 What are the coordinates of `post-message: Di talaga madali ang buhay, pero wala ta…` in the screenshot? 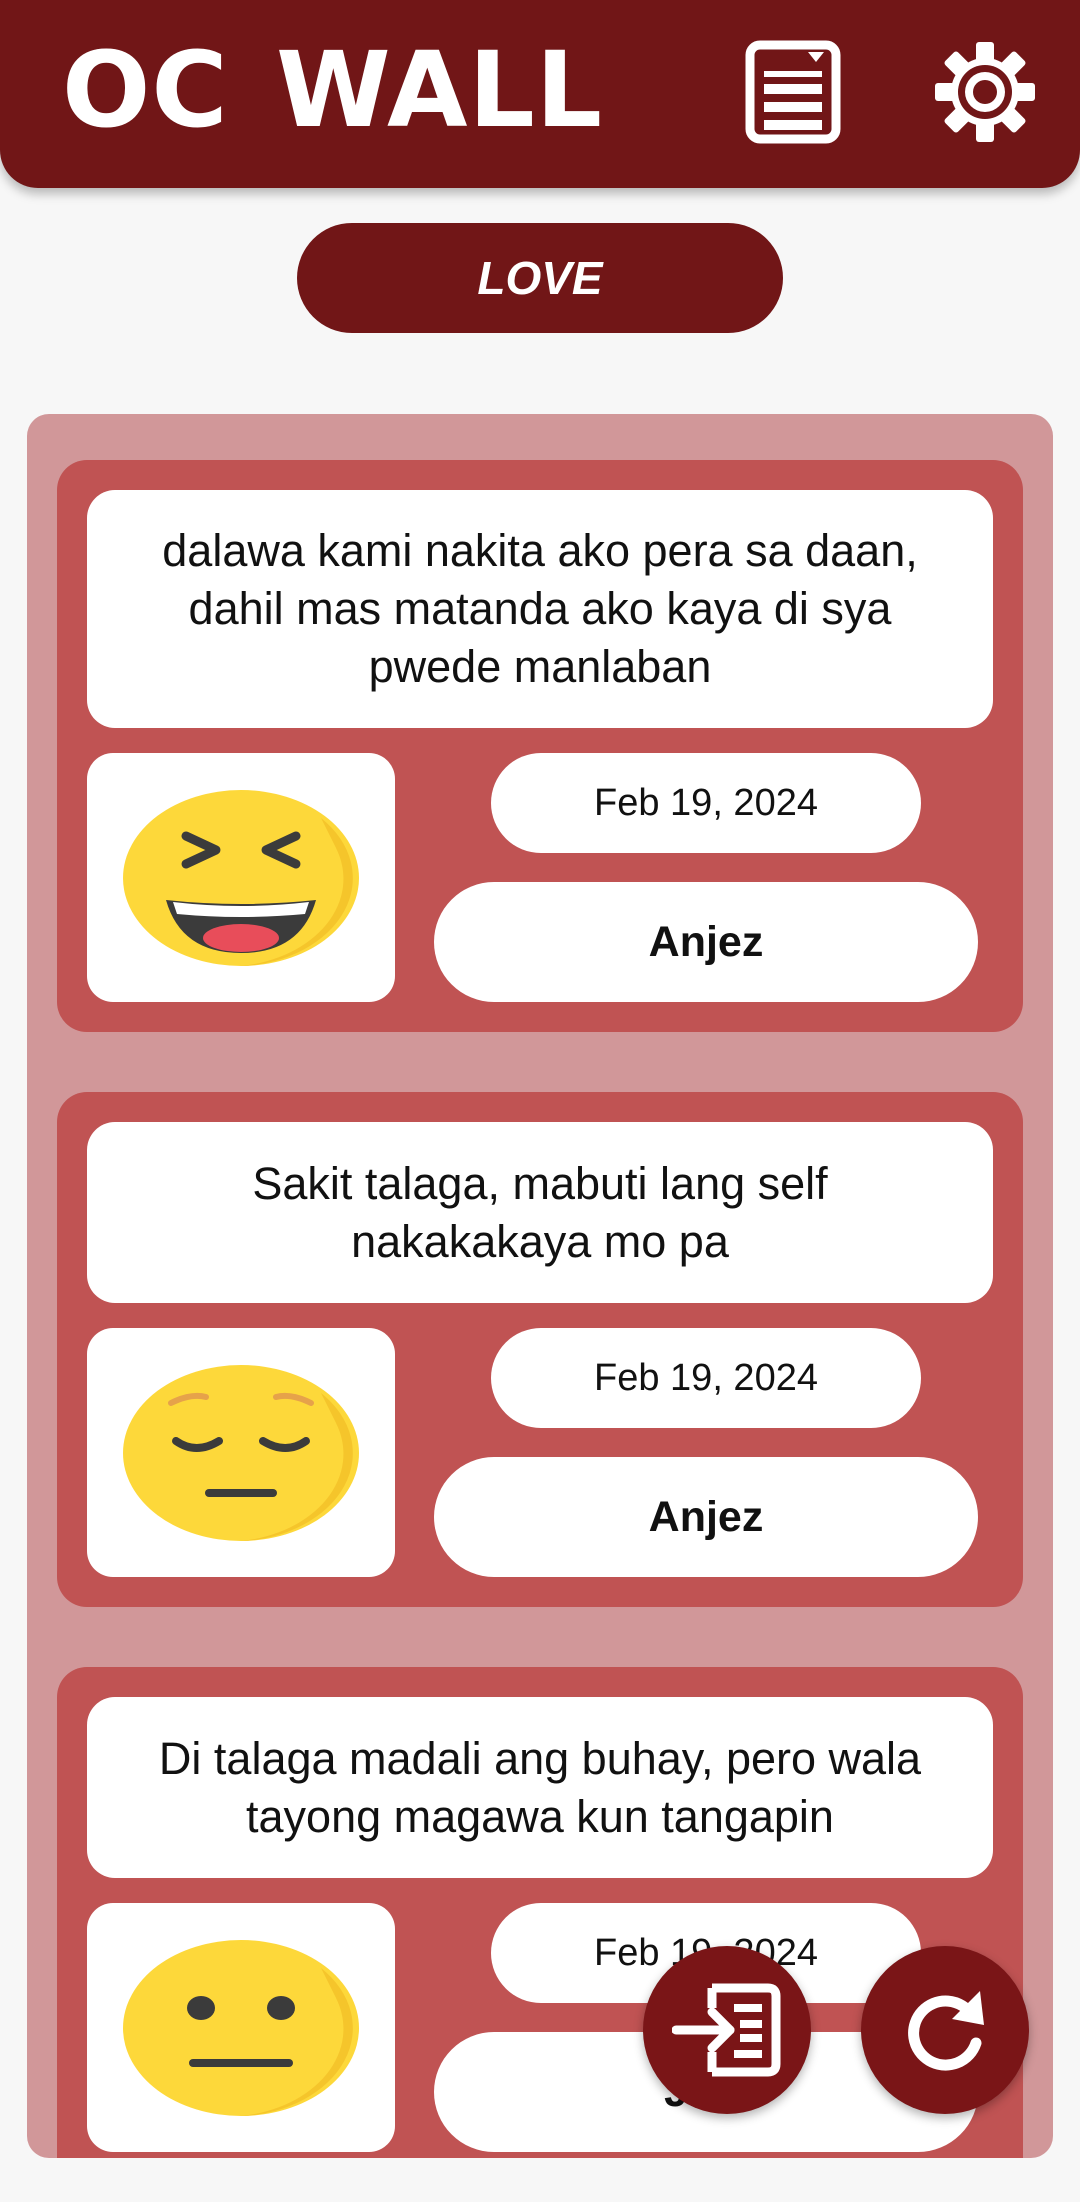 It's located at (540, 1787).